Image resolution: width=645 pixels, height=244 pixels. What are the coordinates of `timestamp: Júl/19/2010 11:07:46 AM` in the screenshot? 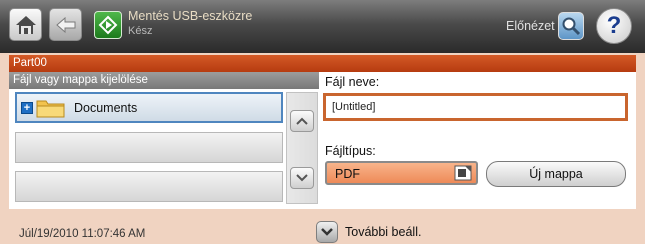 It's located at (82, 234).